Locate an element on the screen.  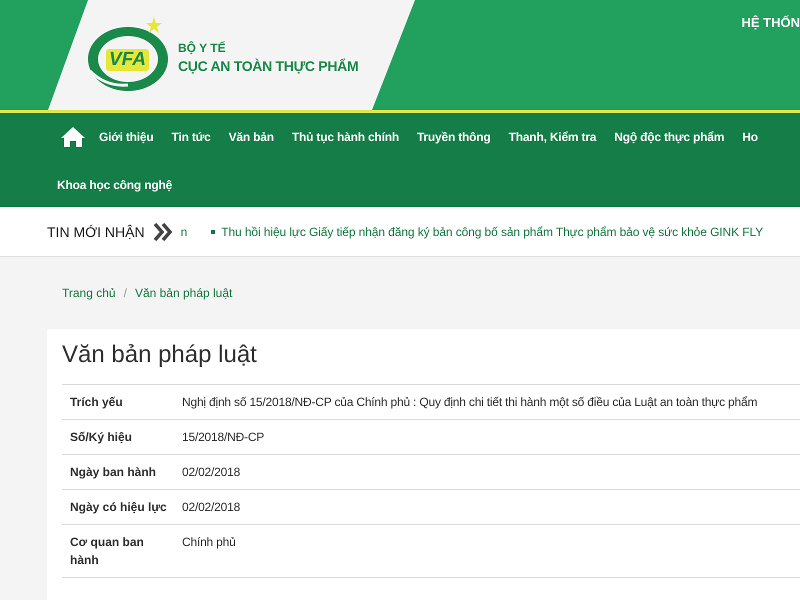
ticker-label: TIN MỚI NHẬN is located at coordinates (96, 232).